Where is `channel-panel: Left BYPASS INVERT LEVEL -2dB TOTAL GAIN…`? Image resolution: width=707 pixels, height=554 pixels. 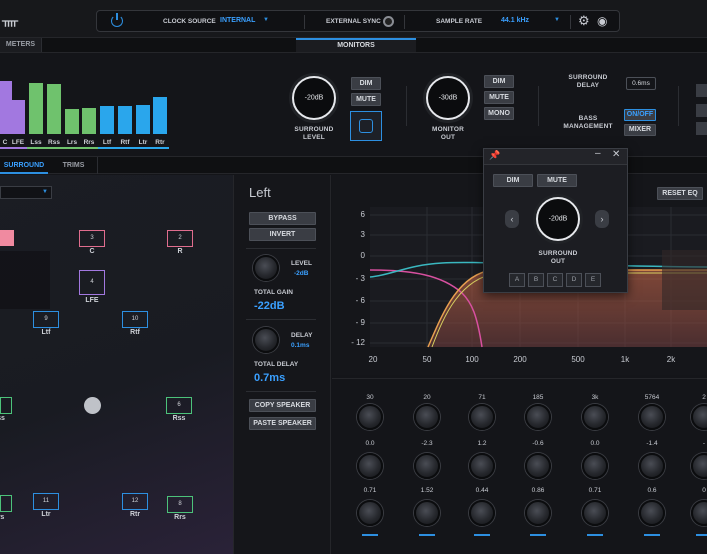 channel-panel: Left BYPASS INVERT LEVEL -2dB TOTAL GAIN… is located at coordinates (282, 364).